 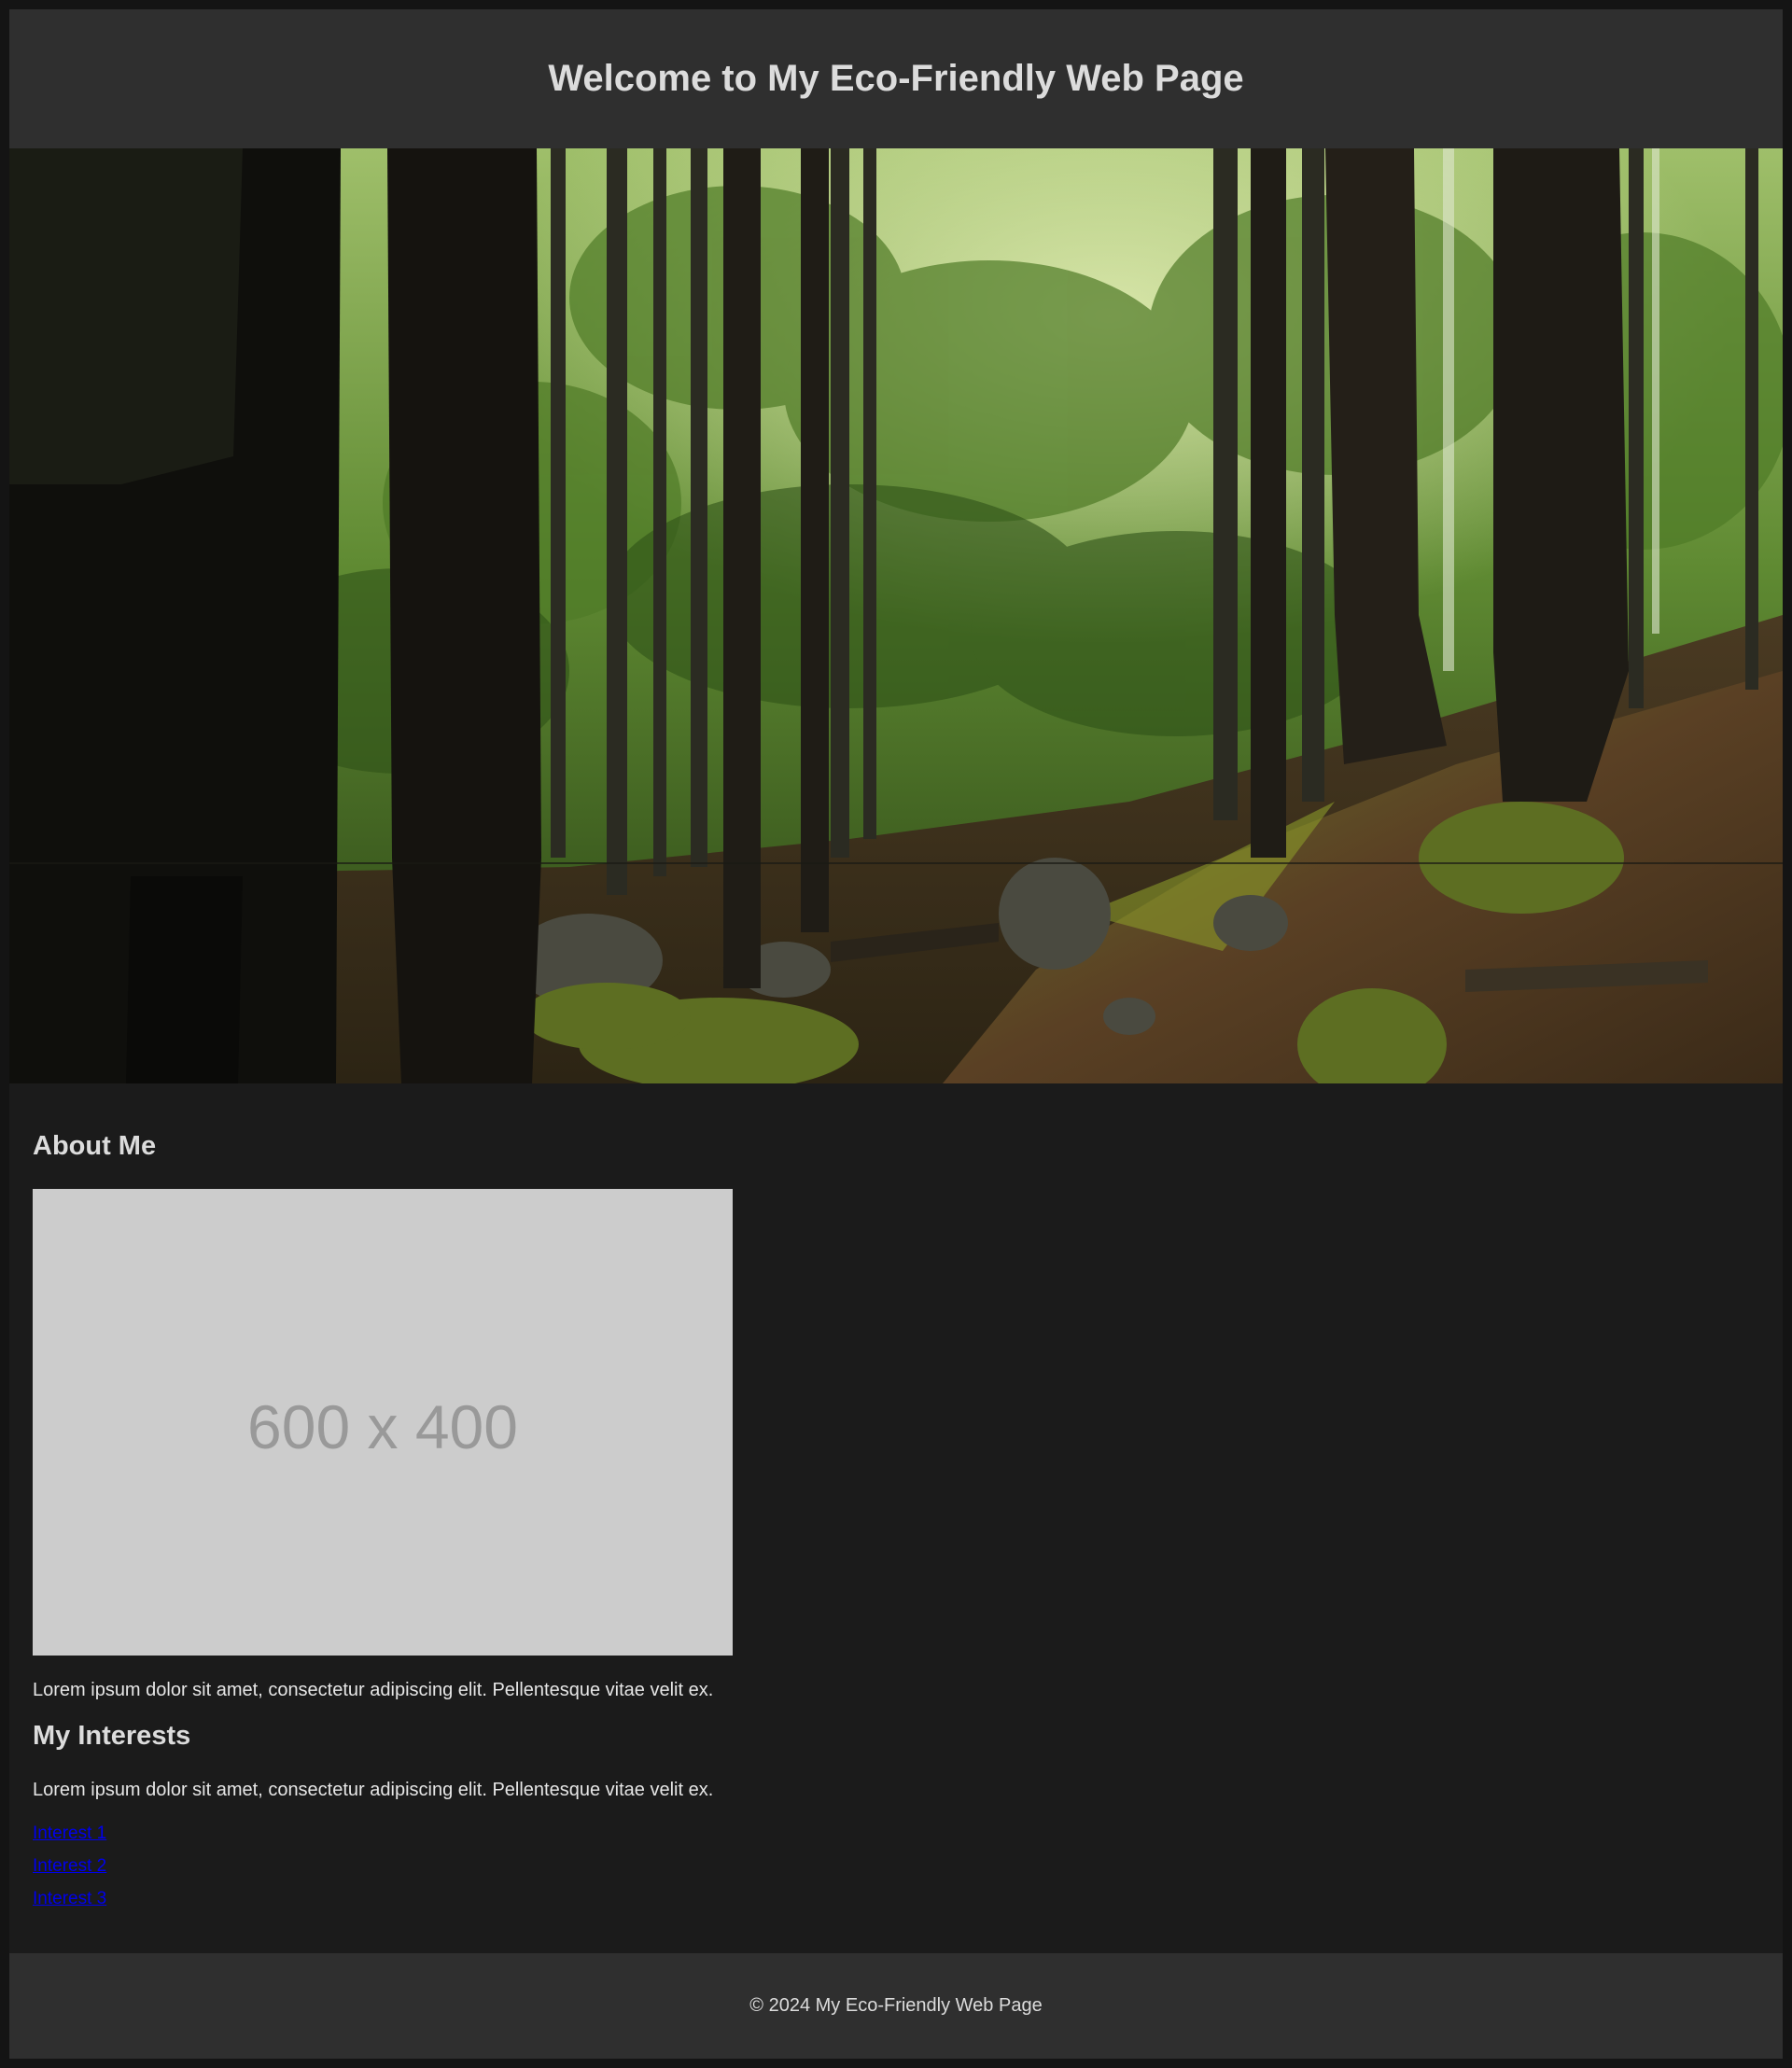 I want to click on placeholder-label: 600 x 400, so click(x=382, y=1426).